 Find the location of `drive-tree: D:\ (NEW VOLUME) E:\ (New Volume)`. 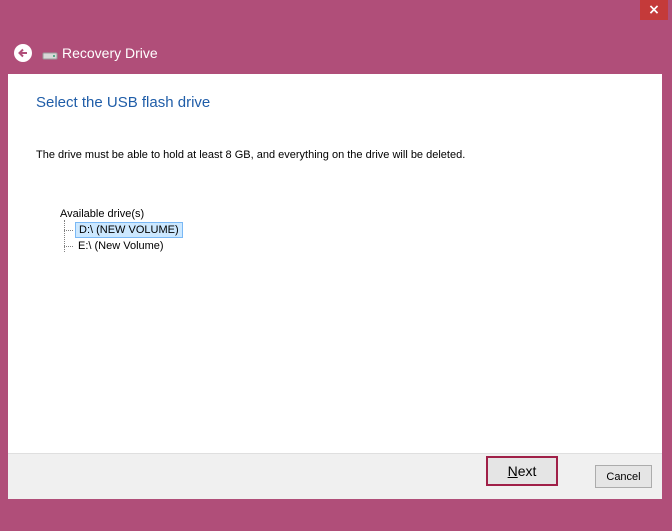

drive-tree: D:\ (NEW VOLUME) E:\ (New Volume) is located at coordinates (121, 237).